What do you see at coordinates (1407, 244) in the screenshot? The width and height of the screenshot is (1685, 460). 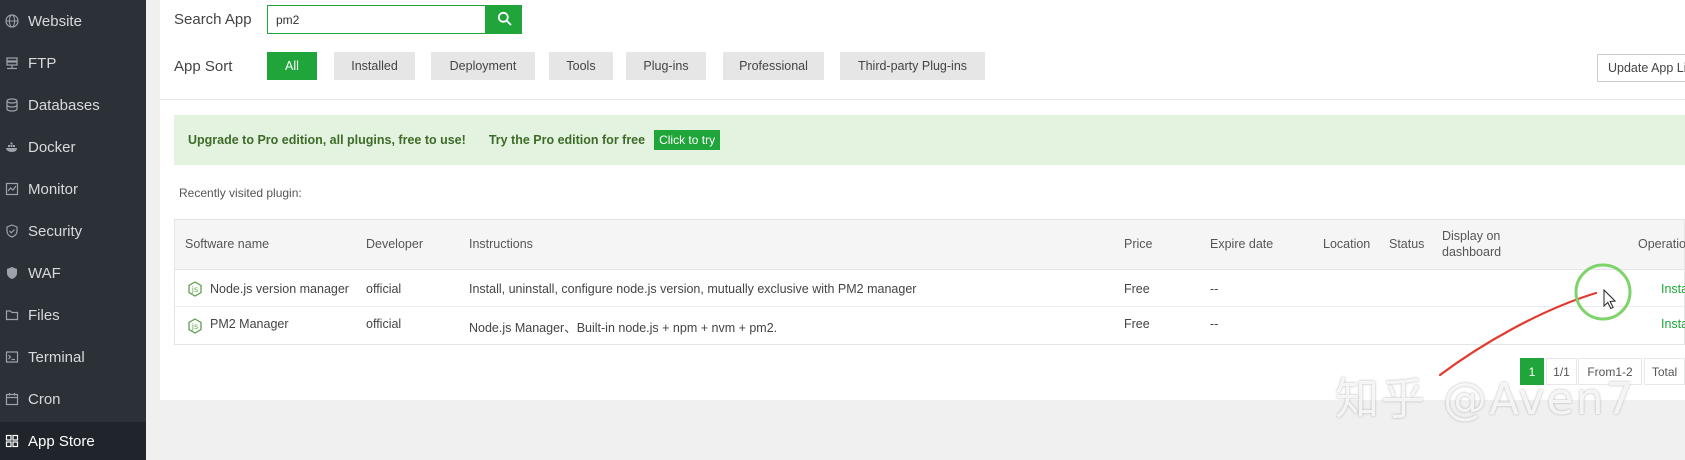 I see `col-status: Status` at bounding box center [1407, 244].